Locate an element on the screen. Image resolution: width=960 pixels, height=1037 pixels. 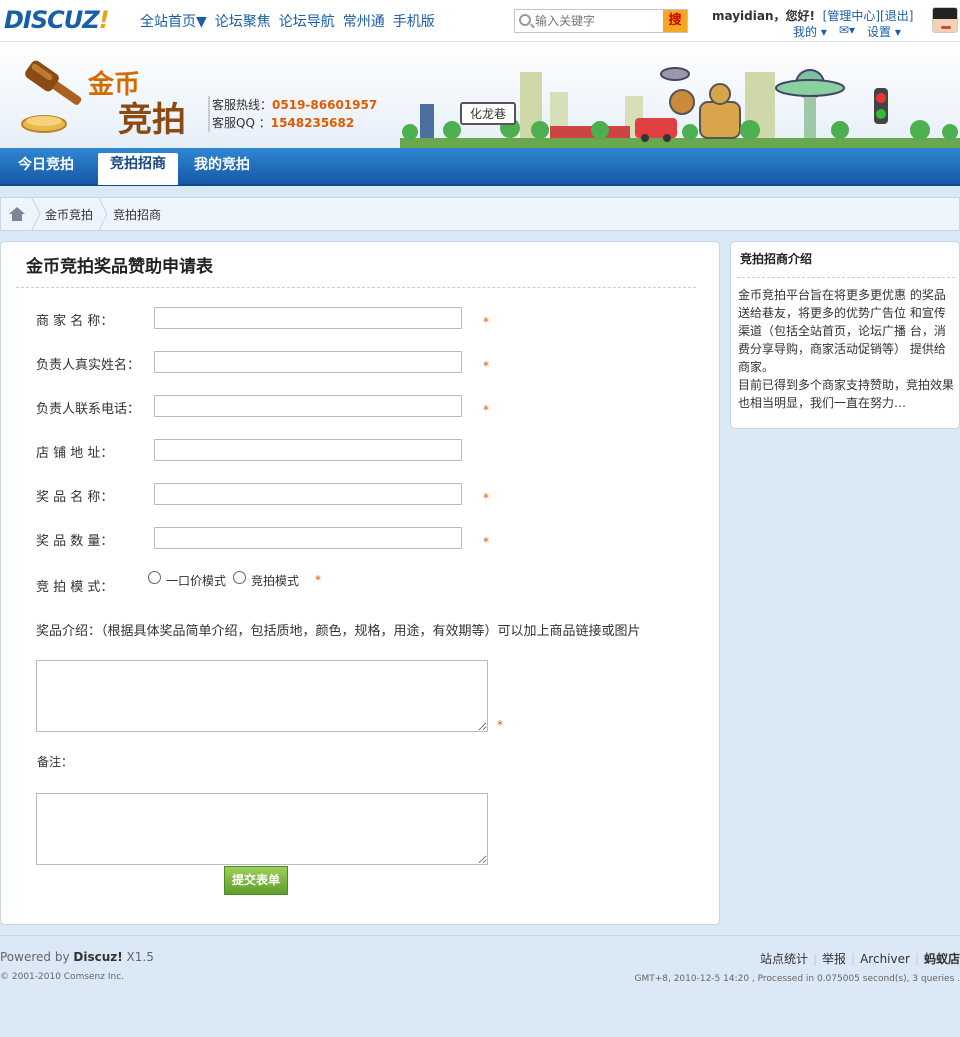
field-label: 奖 品 数 量： is located at coordinates (75, 541).